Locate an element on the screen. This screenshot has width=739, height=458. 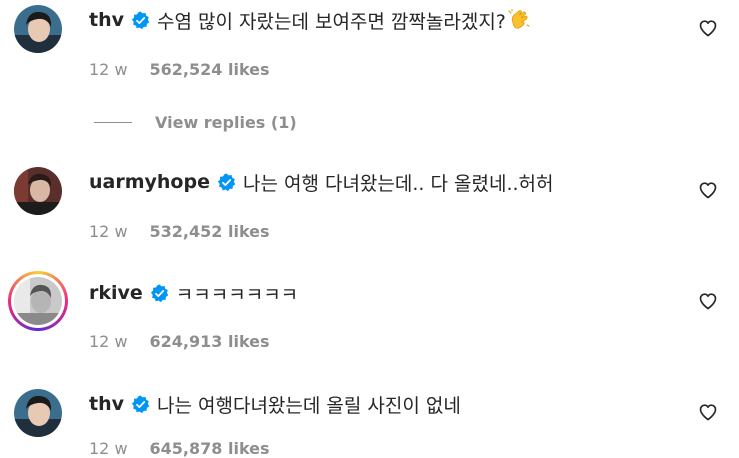
likes-count: 532,452 likes is located at coordinates (210, 231).